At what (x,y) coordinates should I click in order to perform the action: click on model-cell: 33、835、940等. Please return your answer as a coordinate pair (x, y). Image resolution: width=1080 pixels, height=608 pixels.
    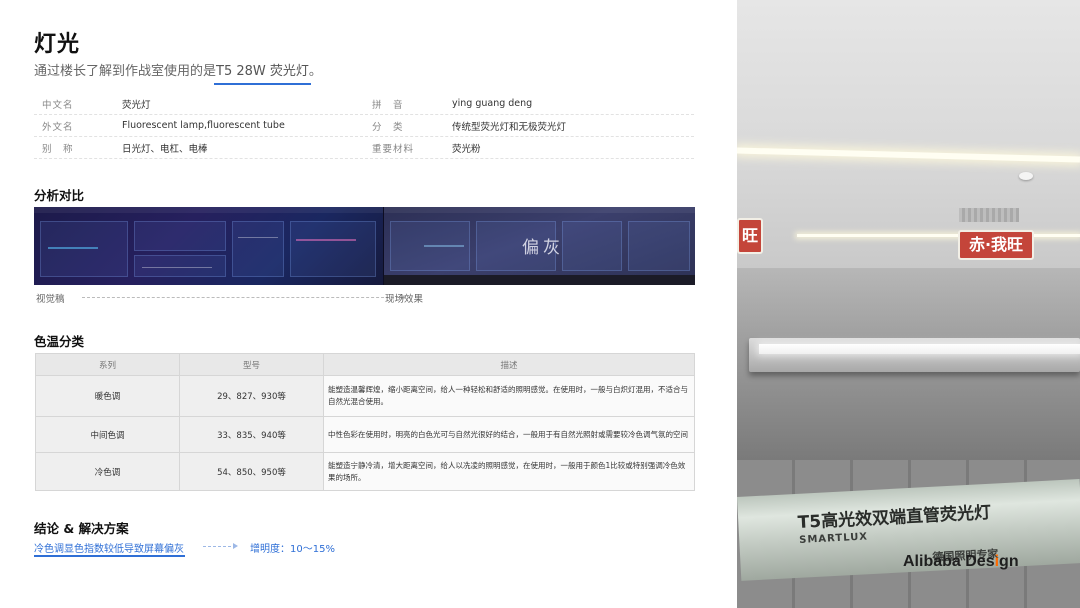
    Looking at the image, I should click on (251, 434).